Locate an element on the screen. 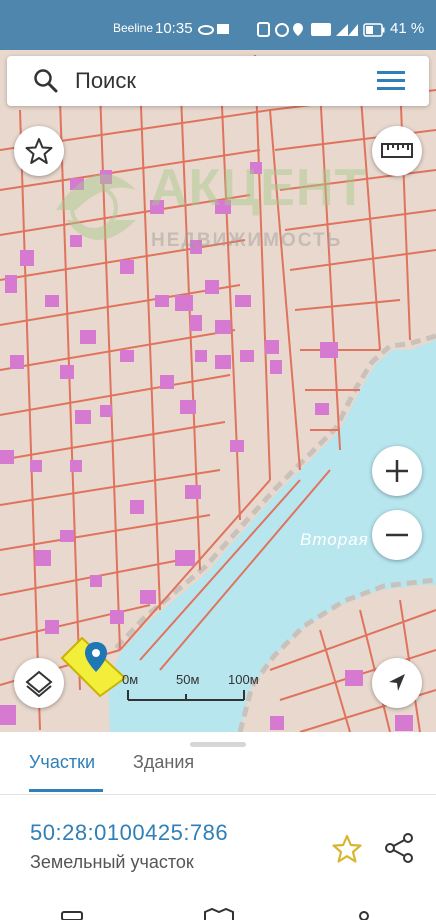  scale-label-100: 100м is located at coordinates (243, 679).